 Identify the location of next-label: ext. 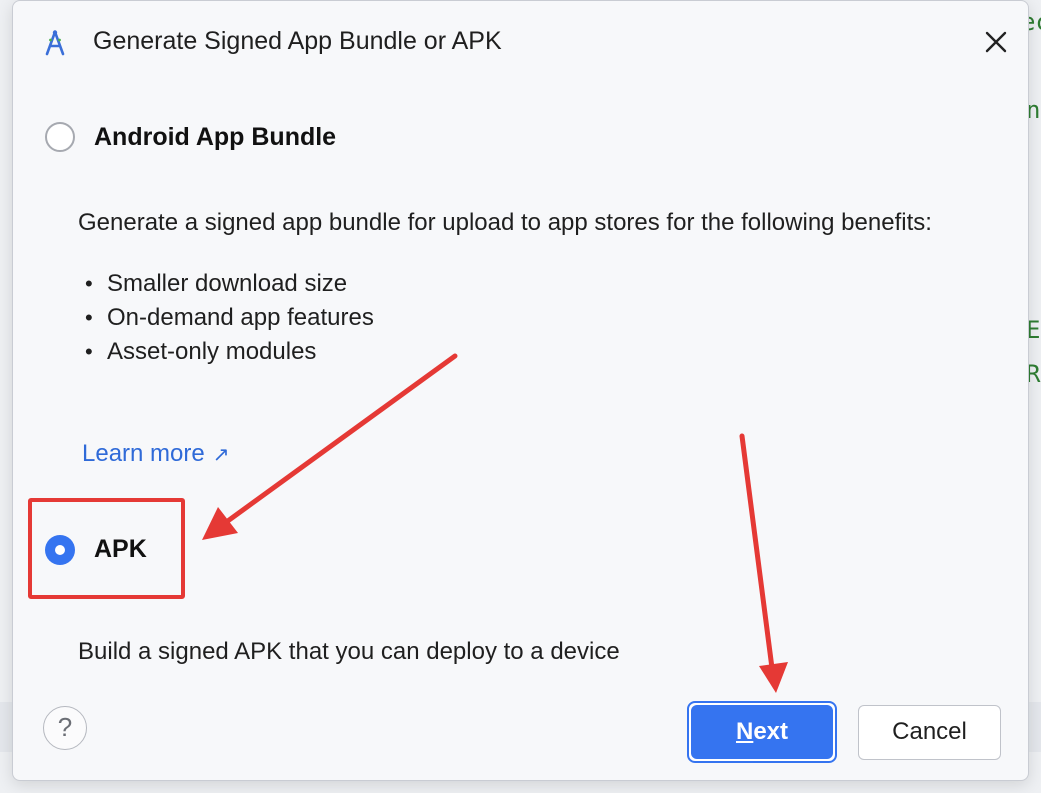
(771, 731).